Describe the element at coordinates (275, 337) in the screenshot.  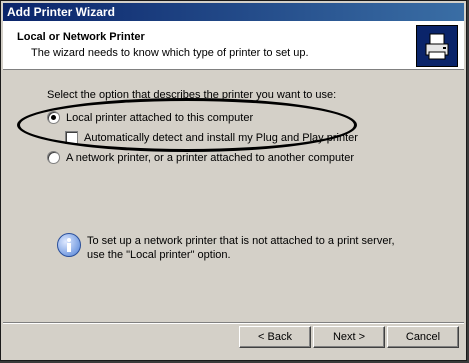
I see `back-button: < Back` at that location.